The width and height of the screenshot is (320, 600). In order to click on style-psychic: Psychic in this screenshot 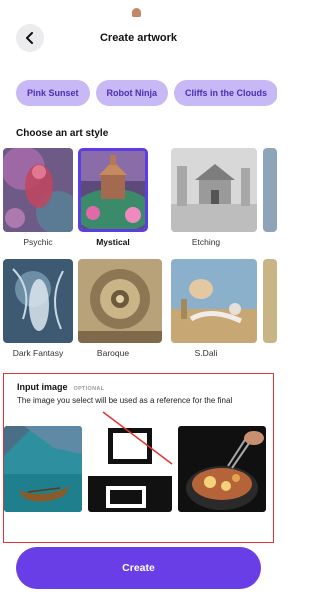, I will do `click(38, 197)`.